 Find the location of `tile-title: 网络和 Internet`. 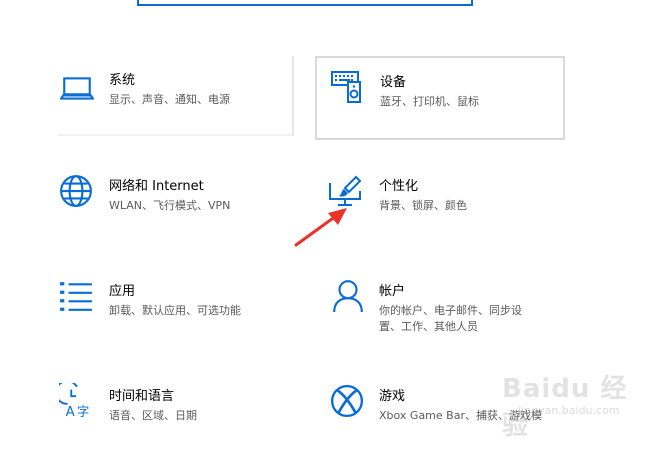

tile-title: 网络和 Internet is located at coordinates (156, 186).